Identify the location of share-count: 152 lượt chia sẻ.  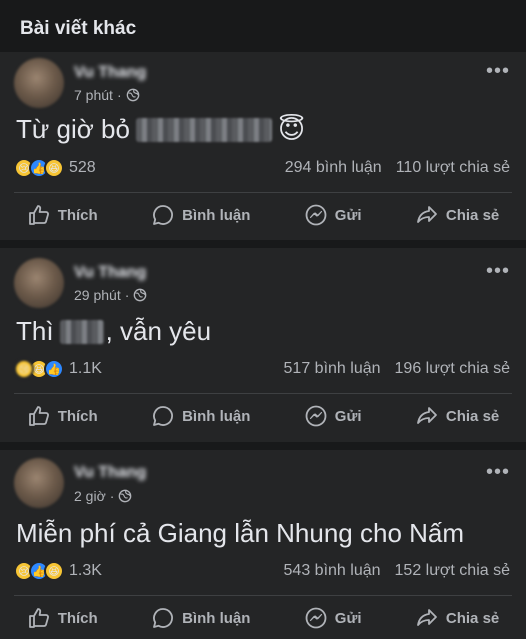
(452, 571).